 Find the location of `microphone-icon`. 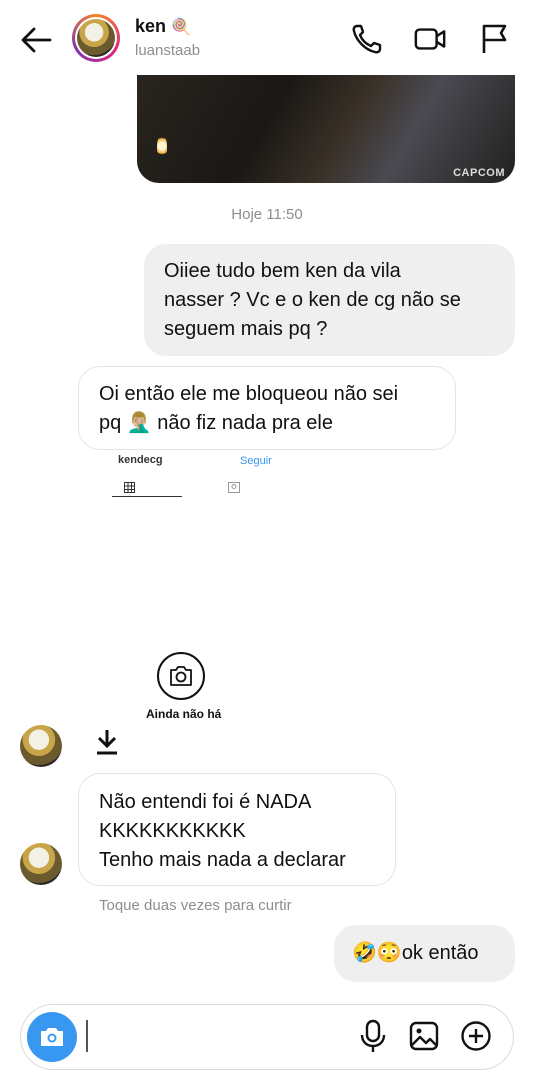

microphone-icon is located at coordinates (373, 1036).